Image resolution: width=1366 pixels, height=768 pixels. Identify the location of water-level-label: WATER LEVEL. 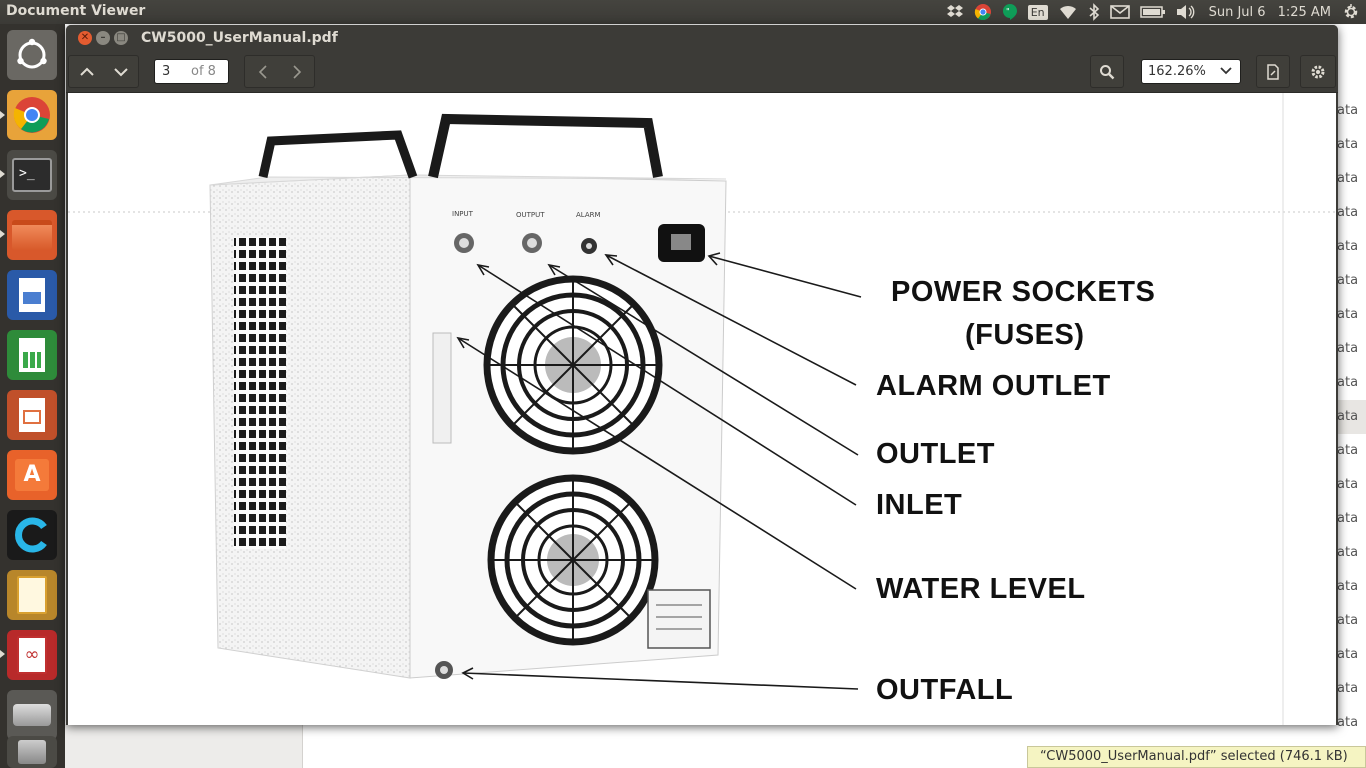
(981, 589).